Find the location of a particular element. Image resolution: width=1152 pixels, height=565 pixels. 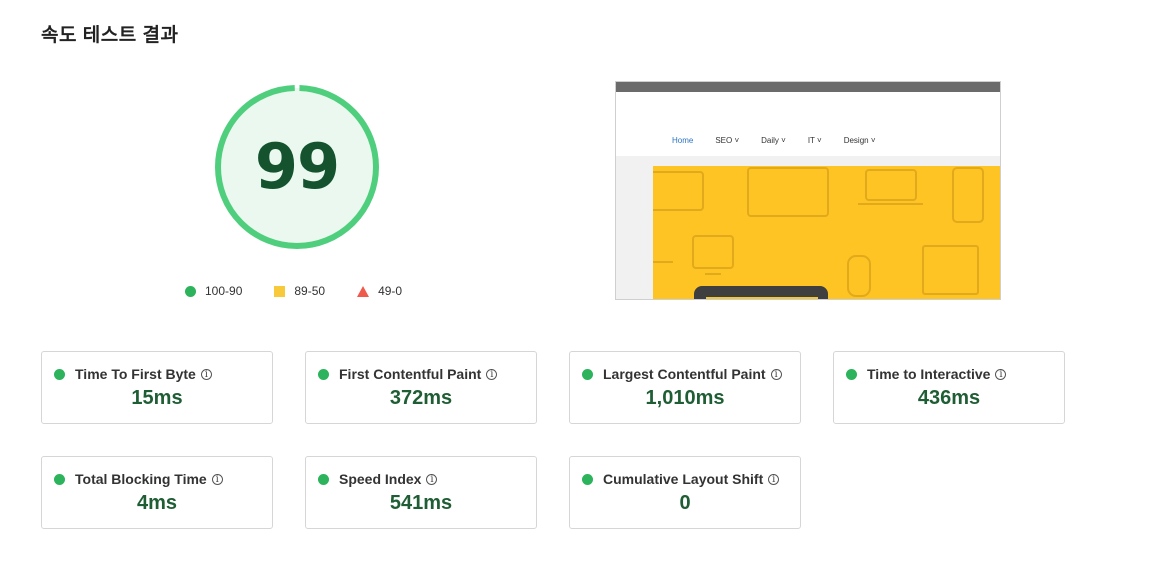

metric-card-cls: Cumulative Layout Shift i 0 is located at coordinates (685, 492).